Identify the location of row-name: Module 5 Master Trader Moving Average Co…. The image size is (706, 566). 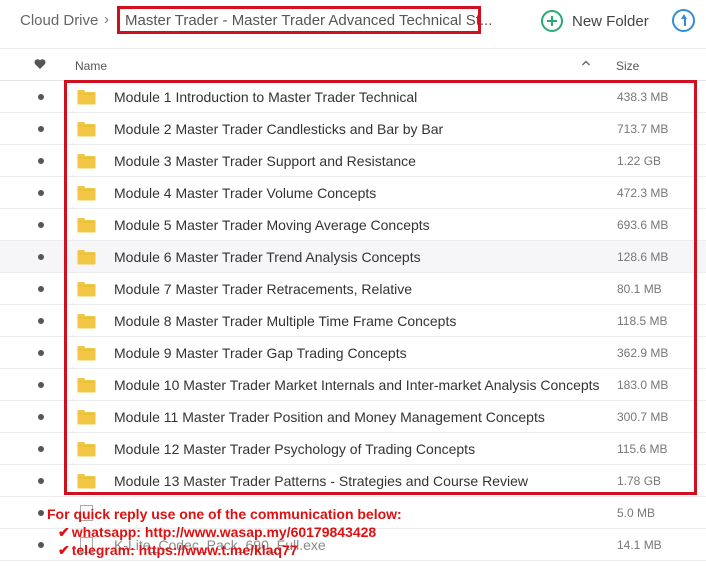
(272, 225).